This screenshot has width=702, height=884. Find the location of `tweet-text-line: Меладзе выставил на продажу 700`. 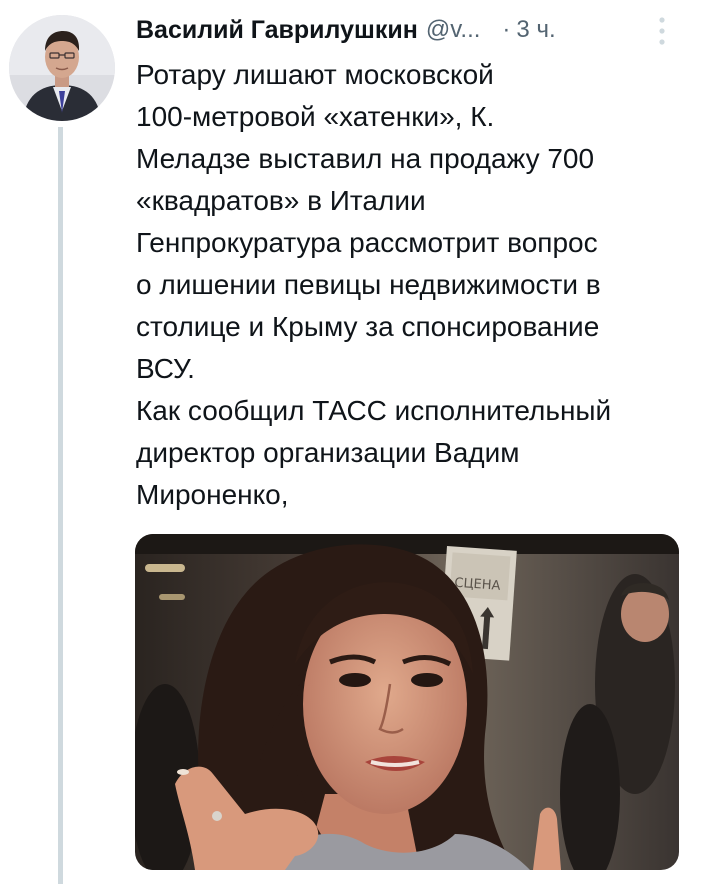

tweet-text-line: Меладзе выставил на продажу 700 is located at coordinates (365, 158).